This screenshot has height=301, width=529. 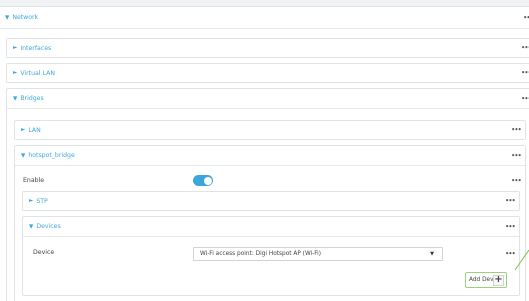 What do you see at coordinates (42, 201) in the screenshot?
I see `stp-title: STP` at bounding box center [42, 201].